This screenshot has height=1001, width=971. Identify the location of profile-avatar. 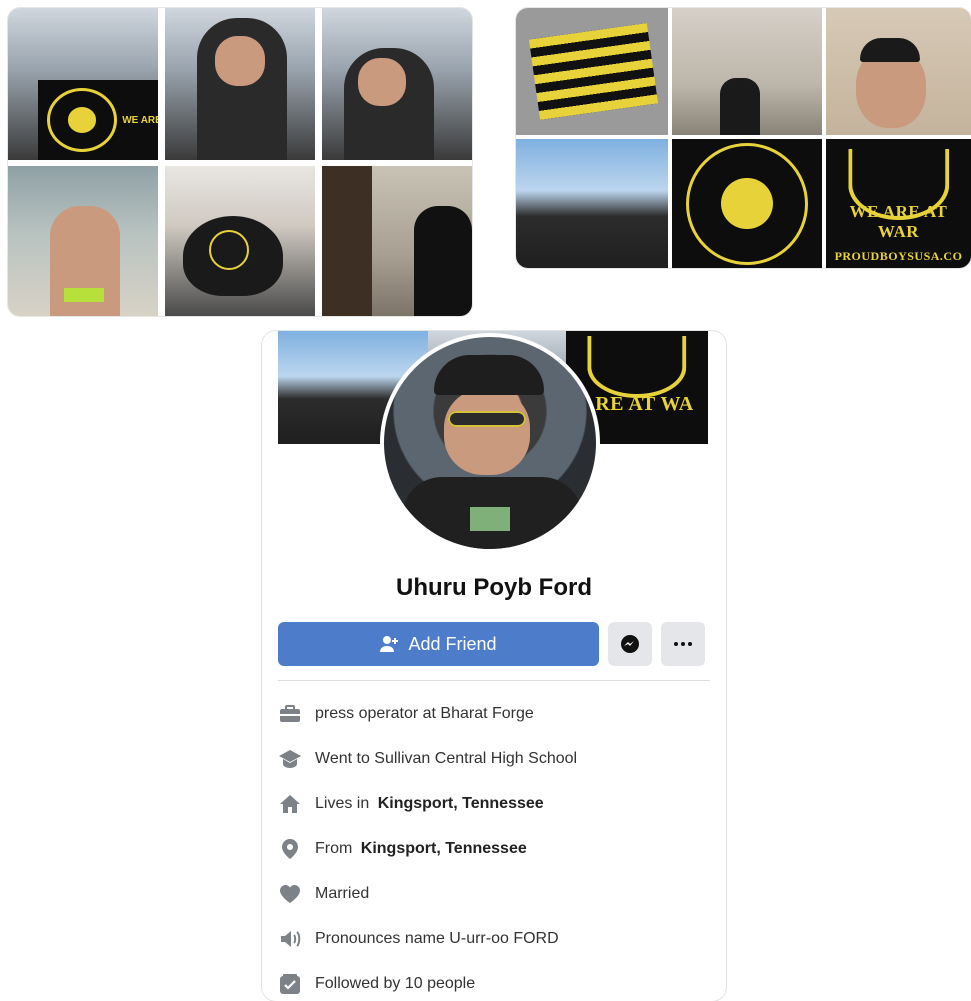
(490, 443).